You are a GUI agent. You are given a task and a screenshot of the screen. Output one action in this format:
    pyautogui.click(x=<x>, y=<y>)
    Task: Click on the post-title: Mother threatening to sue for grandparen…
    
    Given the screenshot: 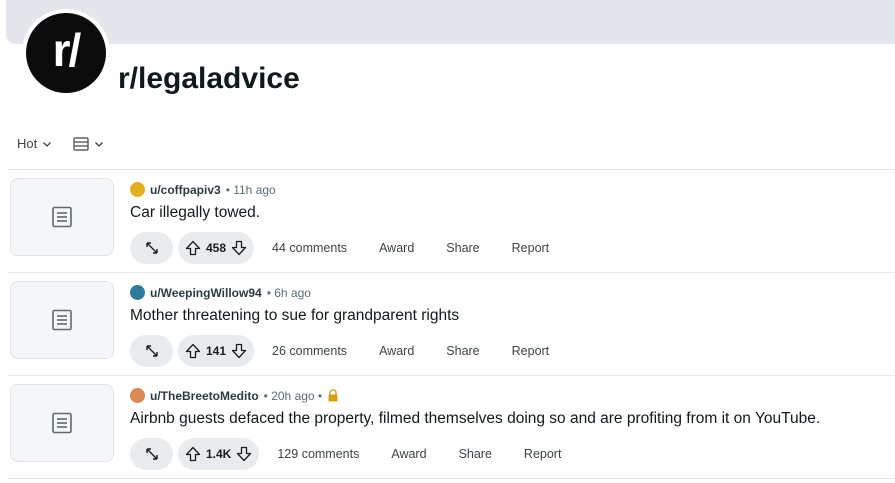 What is the action you would take?
    pyautogui.click(x=294, y=316)
    